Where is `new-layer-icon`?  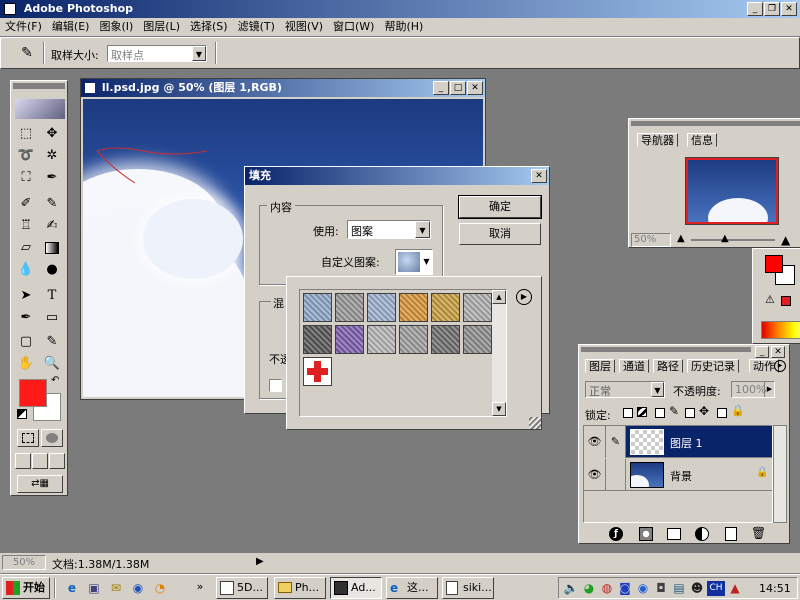 new-layer-icon is located at coordinates (731, 534).